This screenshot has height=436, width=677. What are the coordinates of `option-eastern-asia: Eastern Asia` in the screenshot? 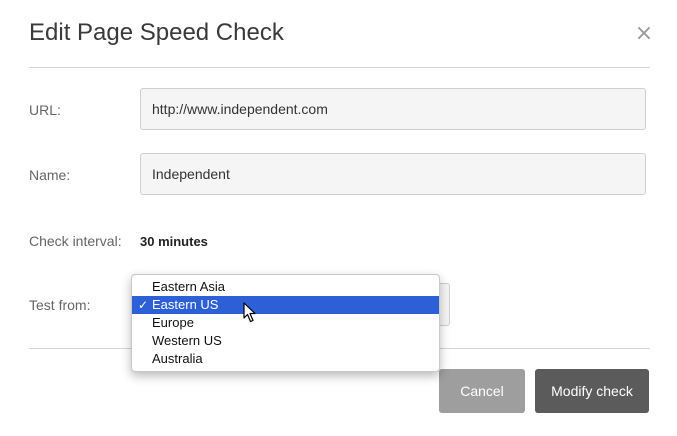 It's located at (285, 287).